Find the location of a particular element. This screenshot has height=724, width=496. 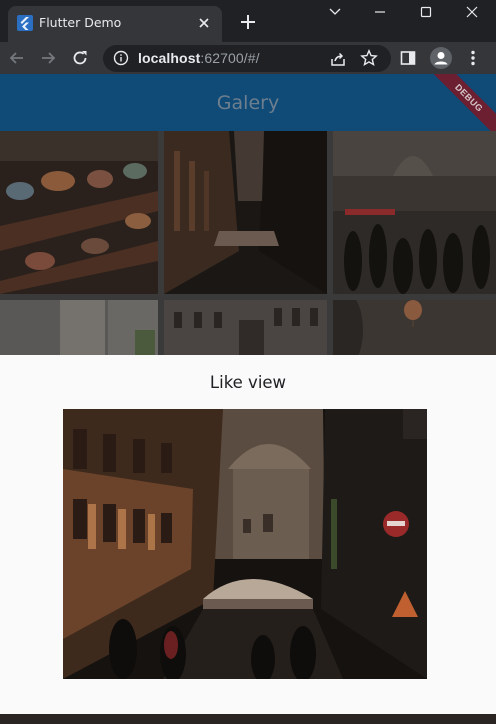

app-bar: Galery is located at coordinates (248, 102).